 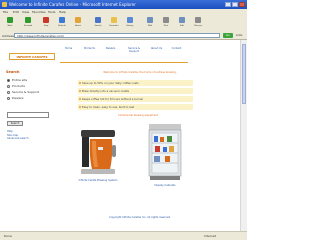 I want to click on home-button: Home, so click(x=78, y=23).